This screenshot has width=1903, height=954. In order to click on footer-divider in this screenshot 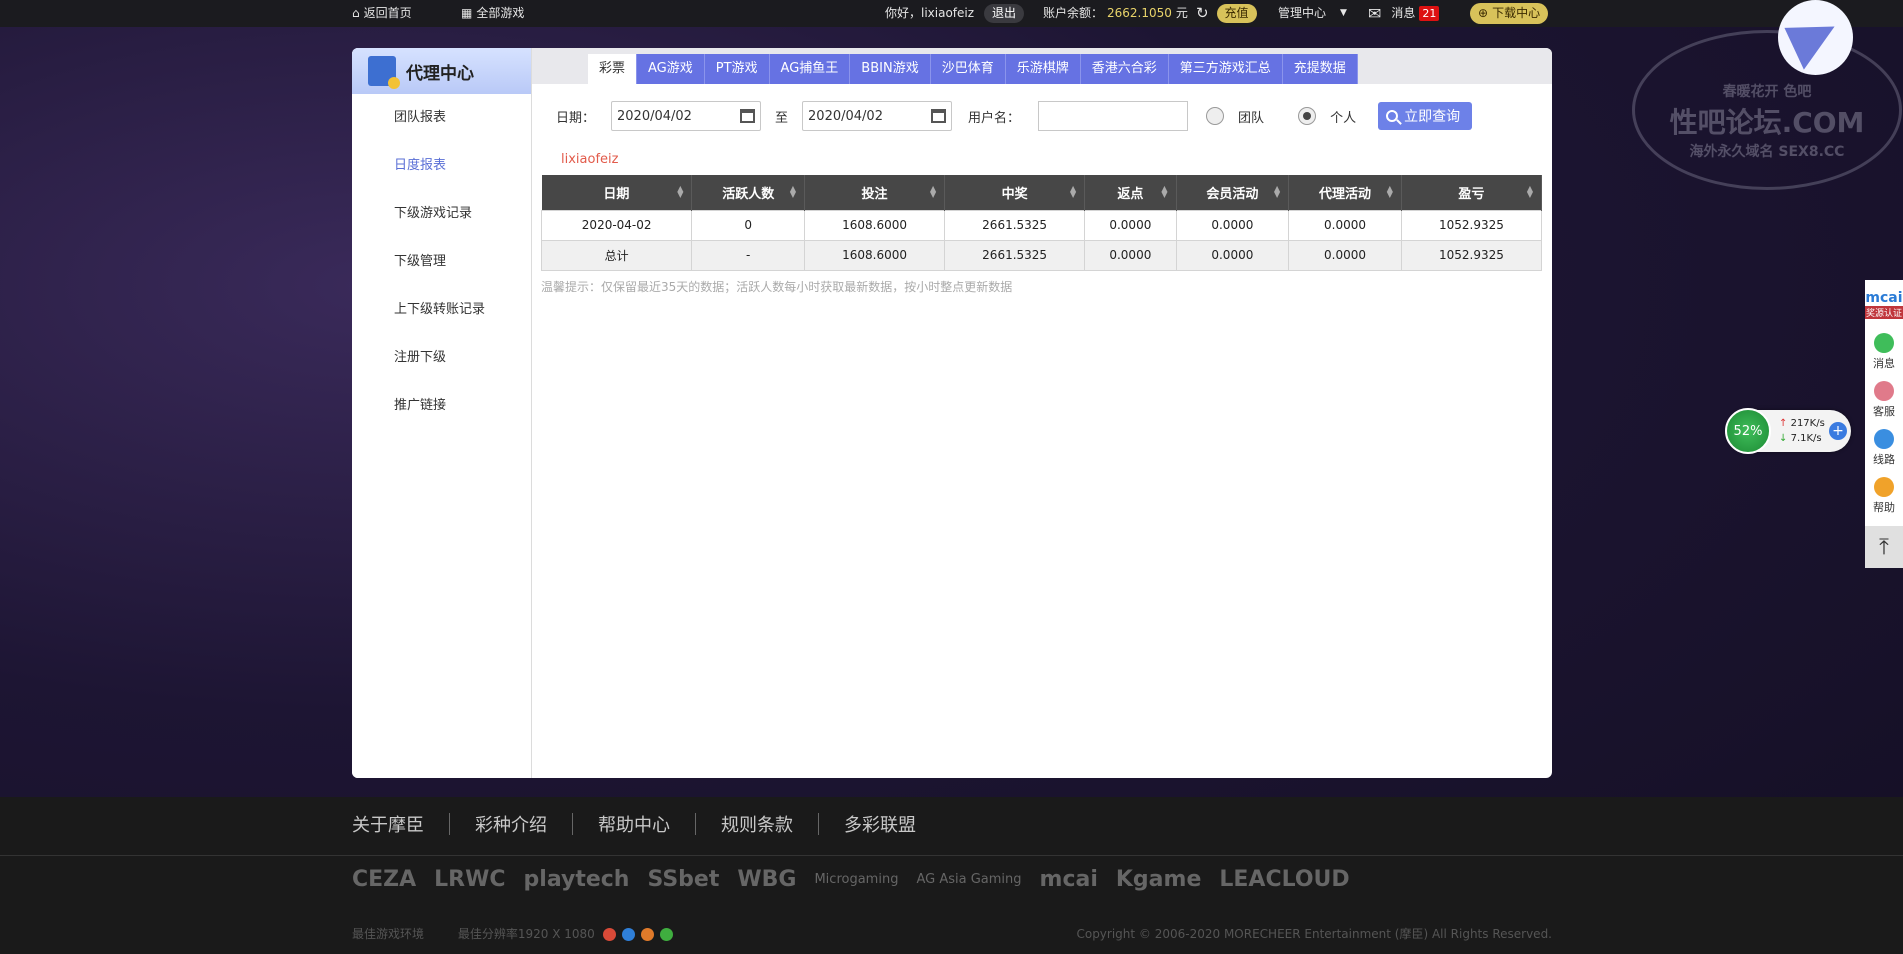, I will do `click(951, 855)`.